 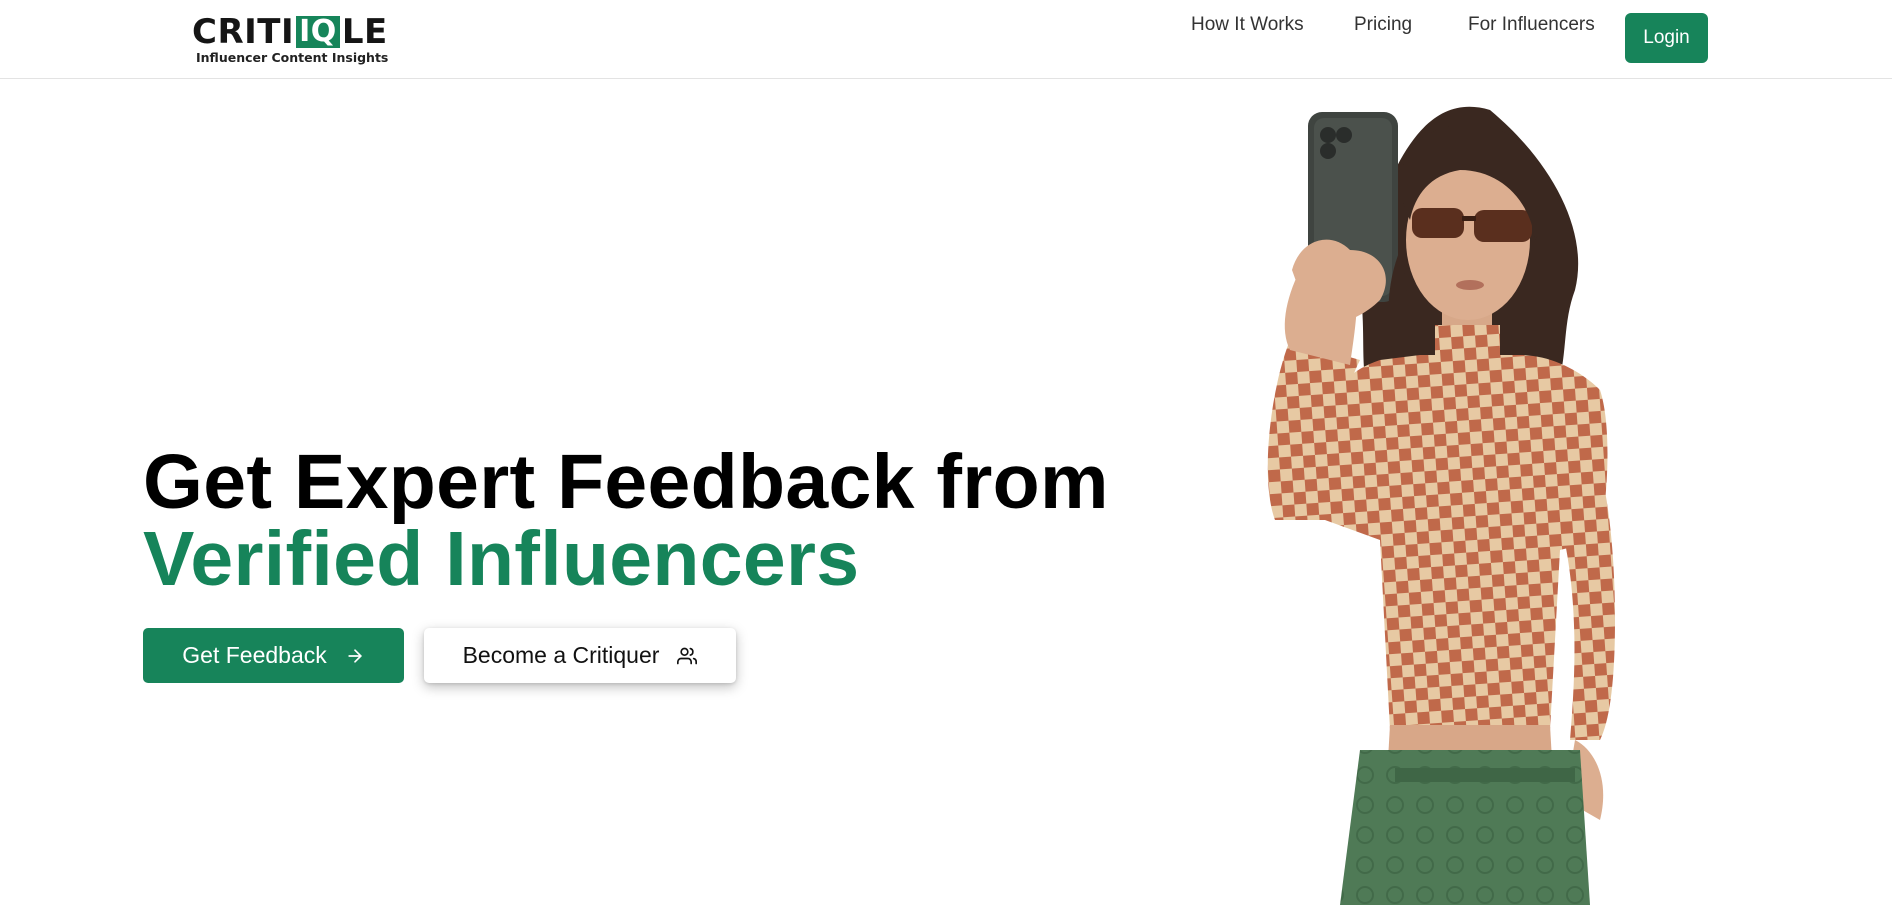 What do you see at coordinates (687, 656) in the screenshot?
I see `users-icon` at bounding box center [687, 656].